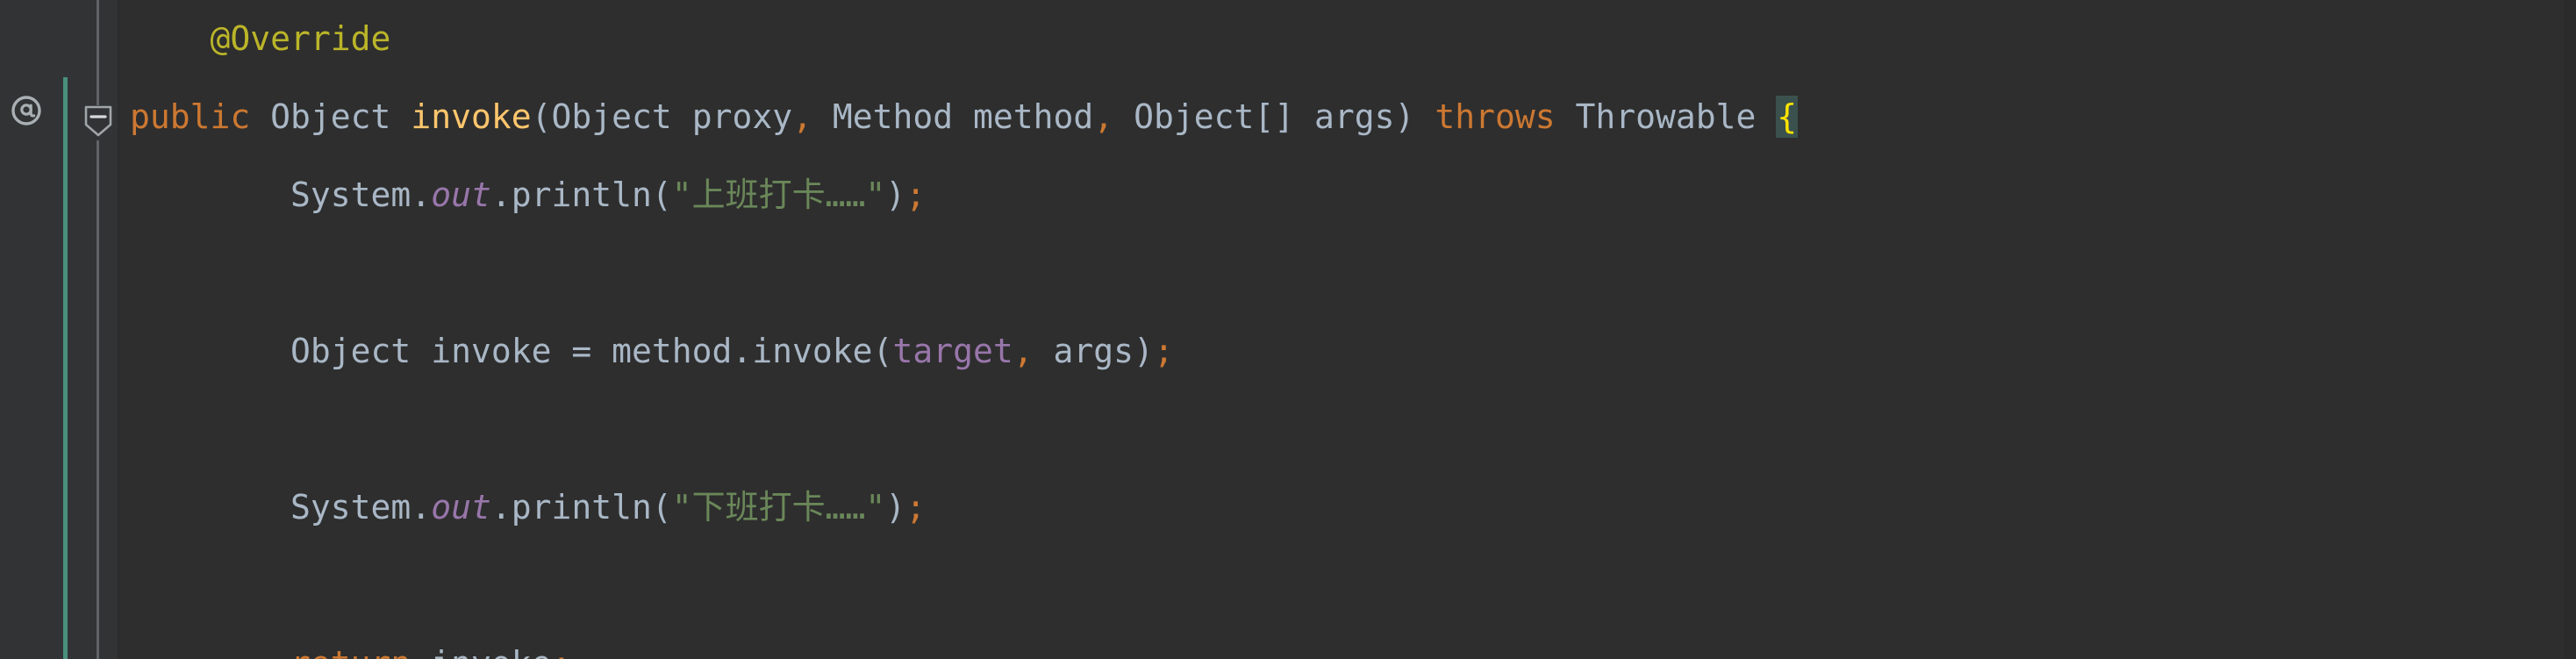  I want to click on code-token-param: method, so click(1033, 116).